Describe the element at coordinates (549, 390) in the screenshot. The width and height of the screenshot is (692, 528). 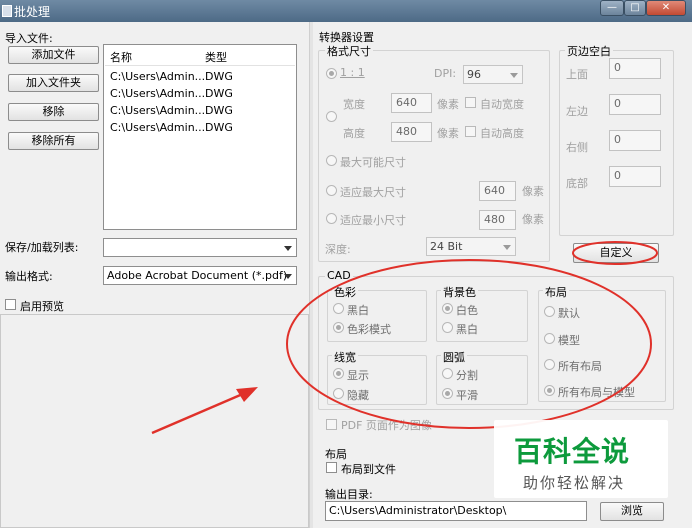
I see `radio-layout-all-model` at that location.